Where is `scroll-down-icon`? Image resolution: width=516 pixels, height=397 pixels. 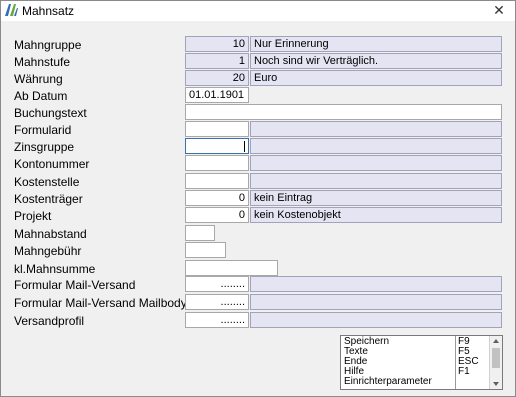
scroll-down-icon is located at coordinates (496, 384).